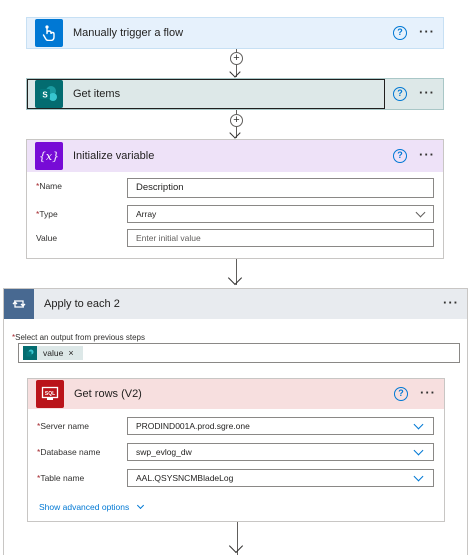 The width and height of the screenshot is (474, 555). I want to click on type-label-text: Type, so click(48, 214).